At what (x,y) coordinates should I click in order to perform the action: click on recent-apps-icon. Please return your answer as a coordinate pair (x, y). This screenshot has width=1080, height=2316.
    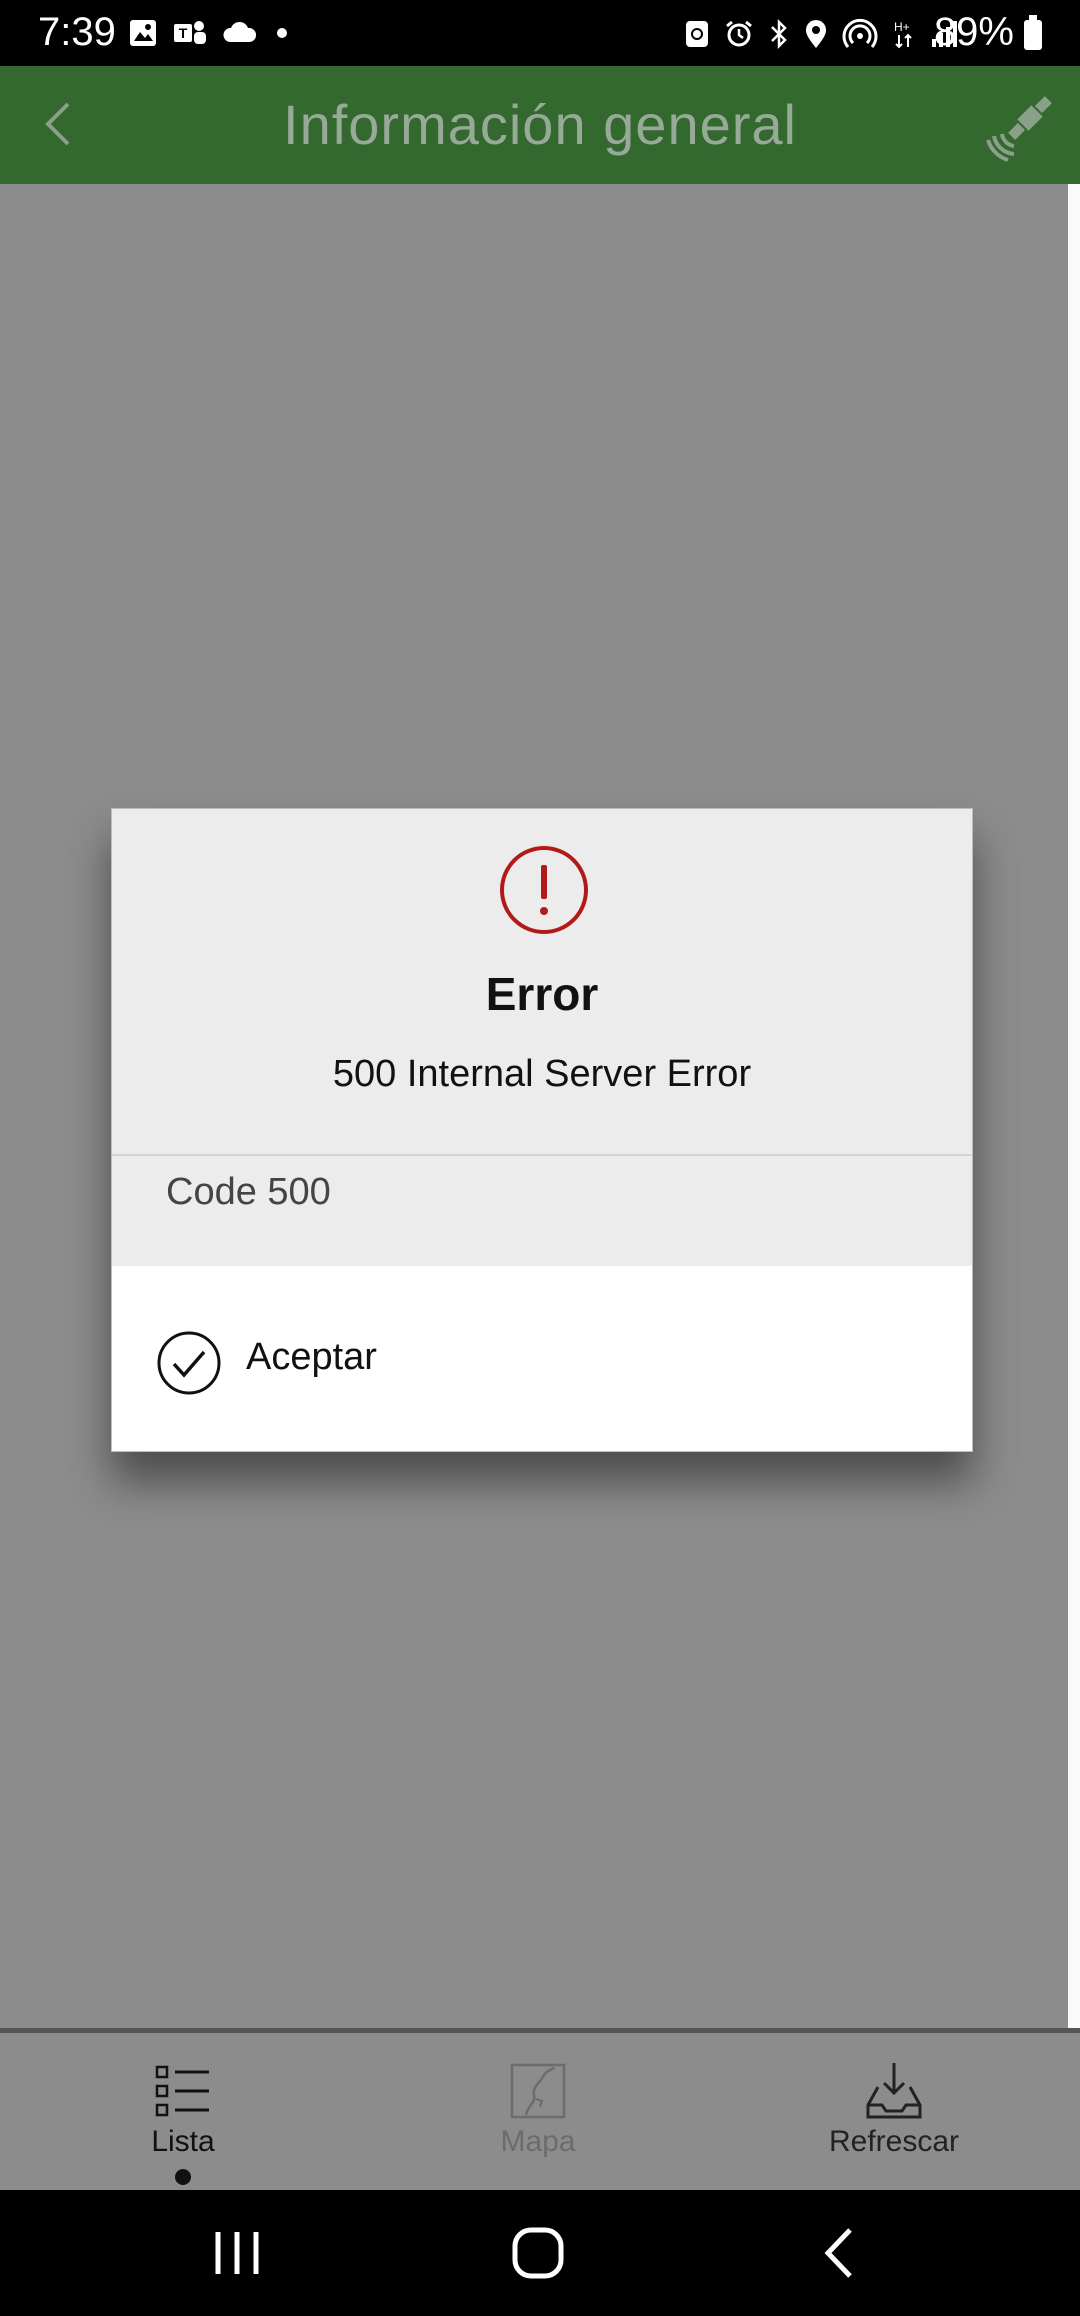
    Looking at the image, I should click on (237, 2253).